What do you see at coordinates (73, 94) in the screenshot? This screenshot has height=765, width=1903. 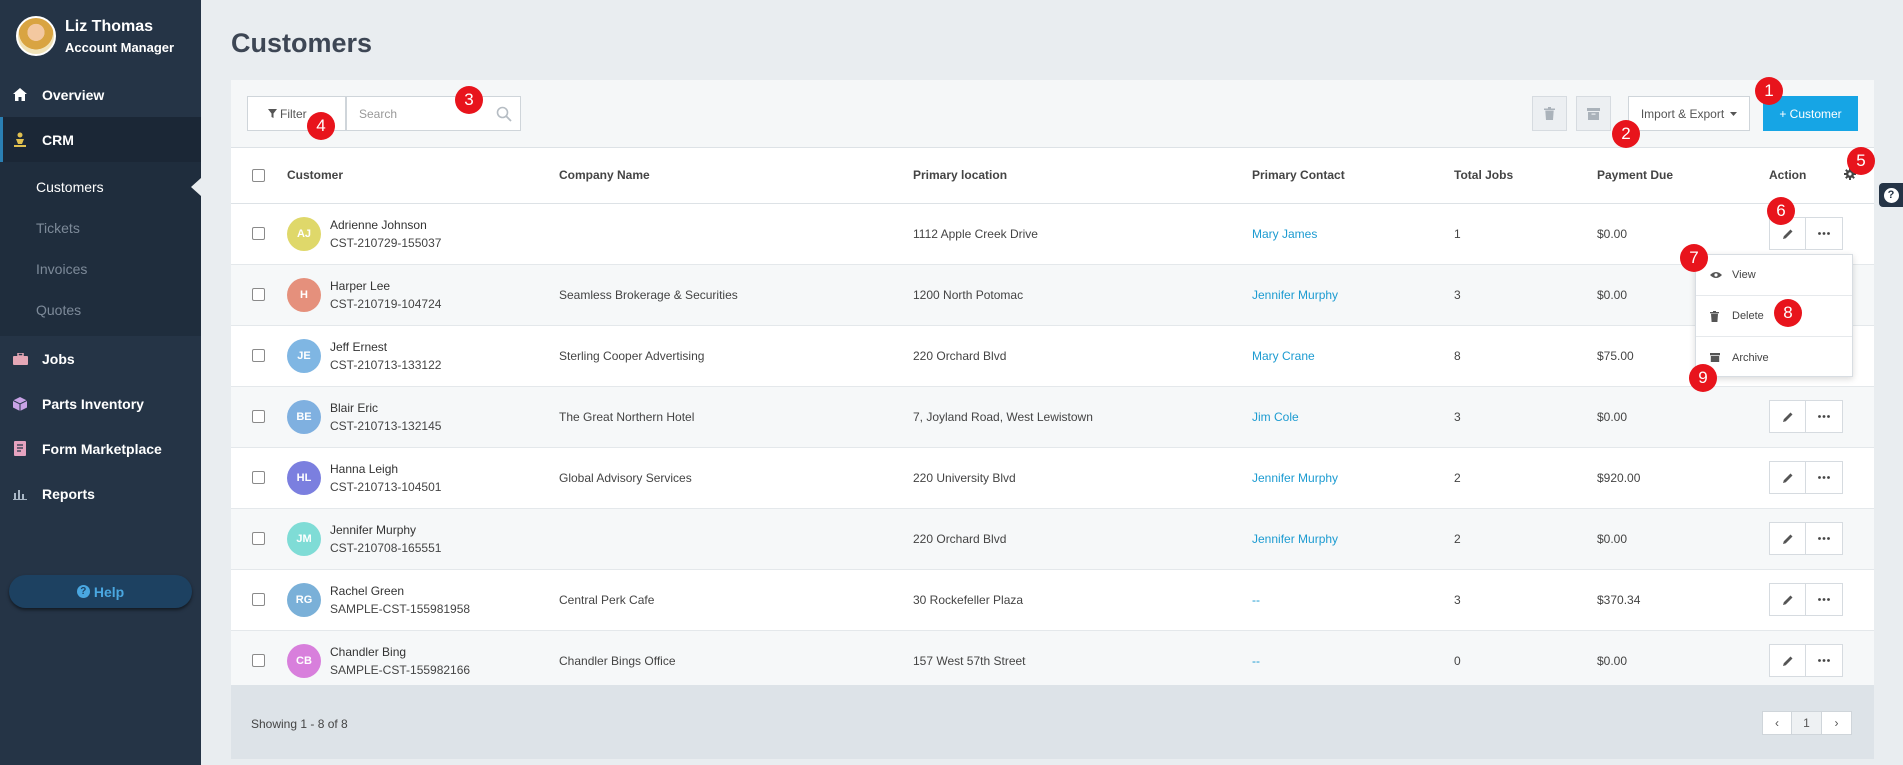 I see `sidebar-item-label: Overview` at bounding box center [73, 94].